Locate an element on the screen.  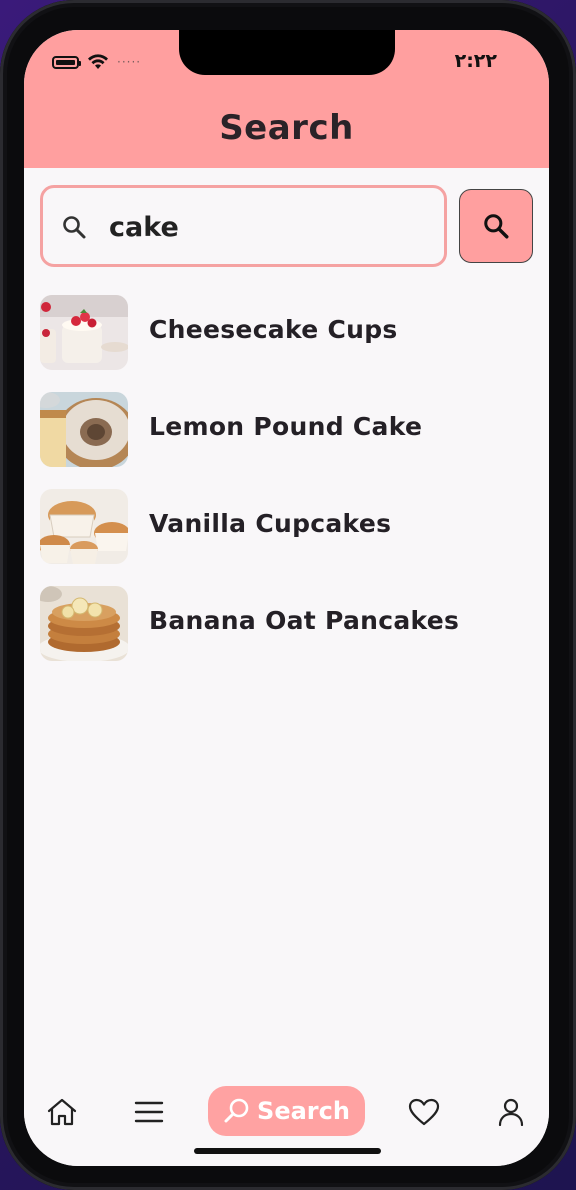
list-item: Cheesecake Cups is located at coordinates (287, 343).